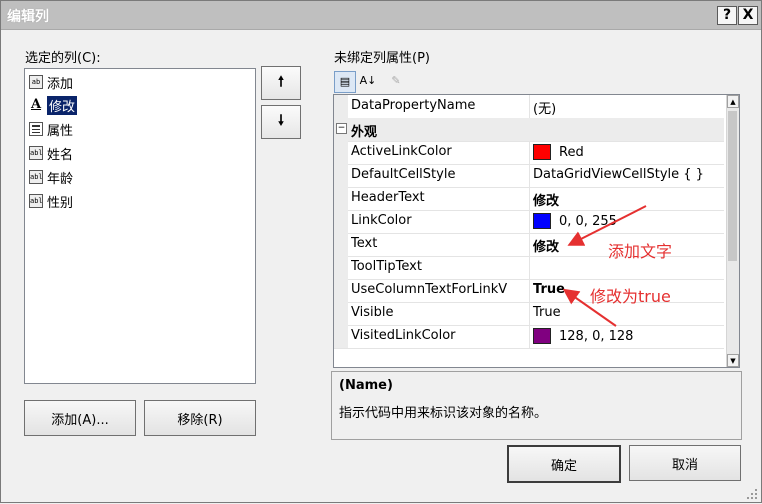 This screenshot has height=504, width=762. What do you see at coordinates (564, 464) in the screenshot?
I see `ok-button: 确定` at bounding box center [564, 464].